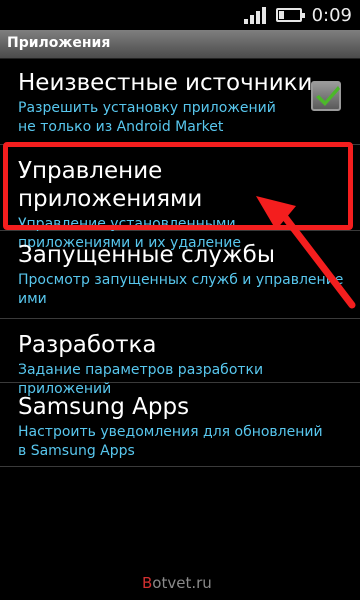 Image resolution: width=360 pixels, height=600 pixels. I want to click on watermark: Botvet.ru, so click(177, 583).